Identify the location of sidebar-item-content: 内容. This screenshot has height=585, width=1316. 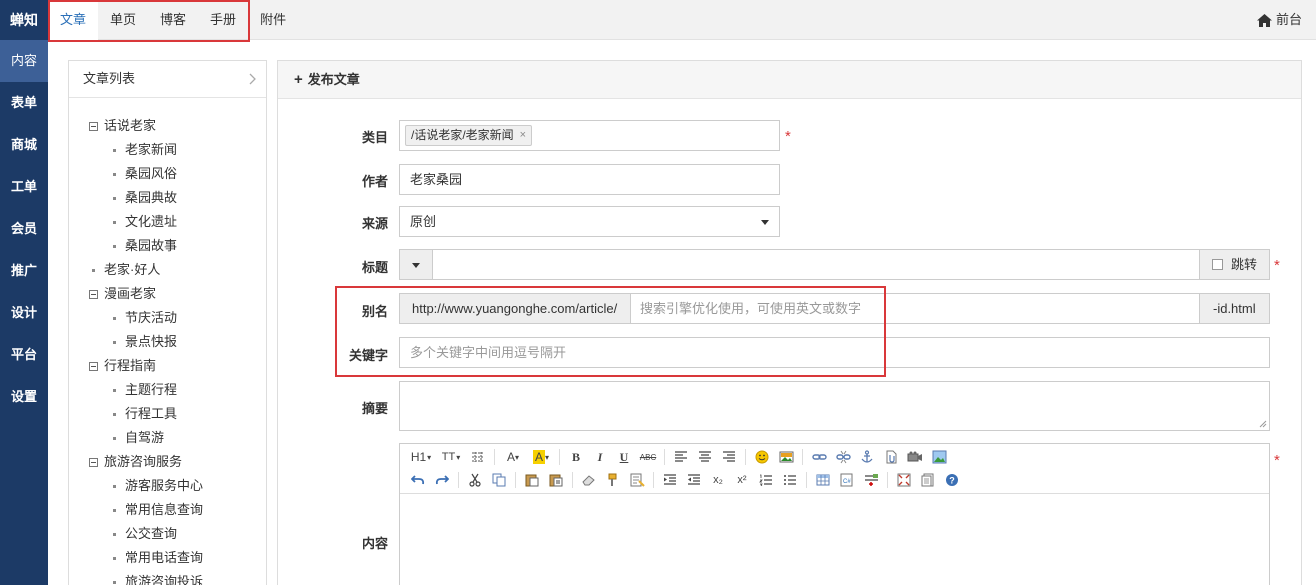
(24, 61).